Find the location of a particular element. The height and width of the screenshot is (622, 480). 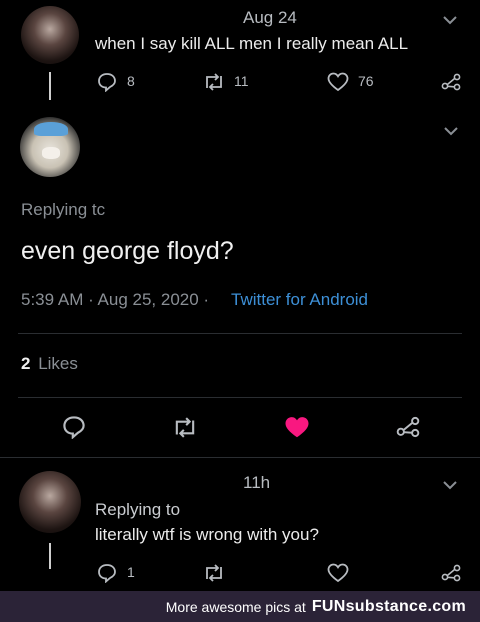

reply-count: 1 is located at coordinates (131, 572).